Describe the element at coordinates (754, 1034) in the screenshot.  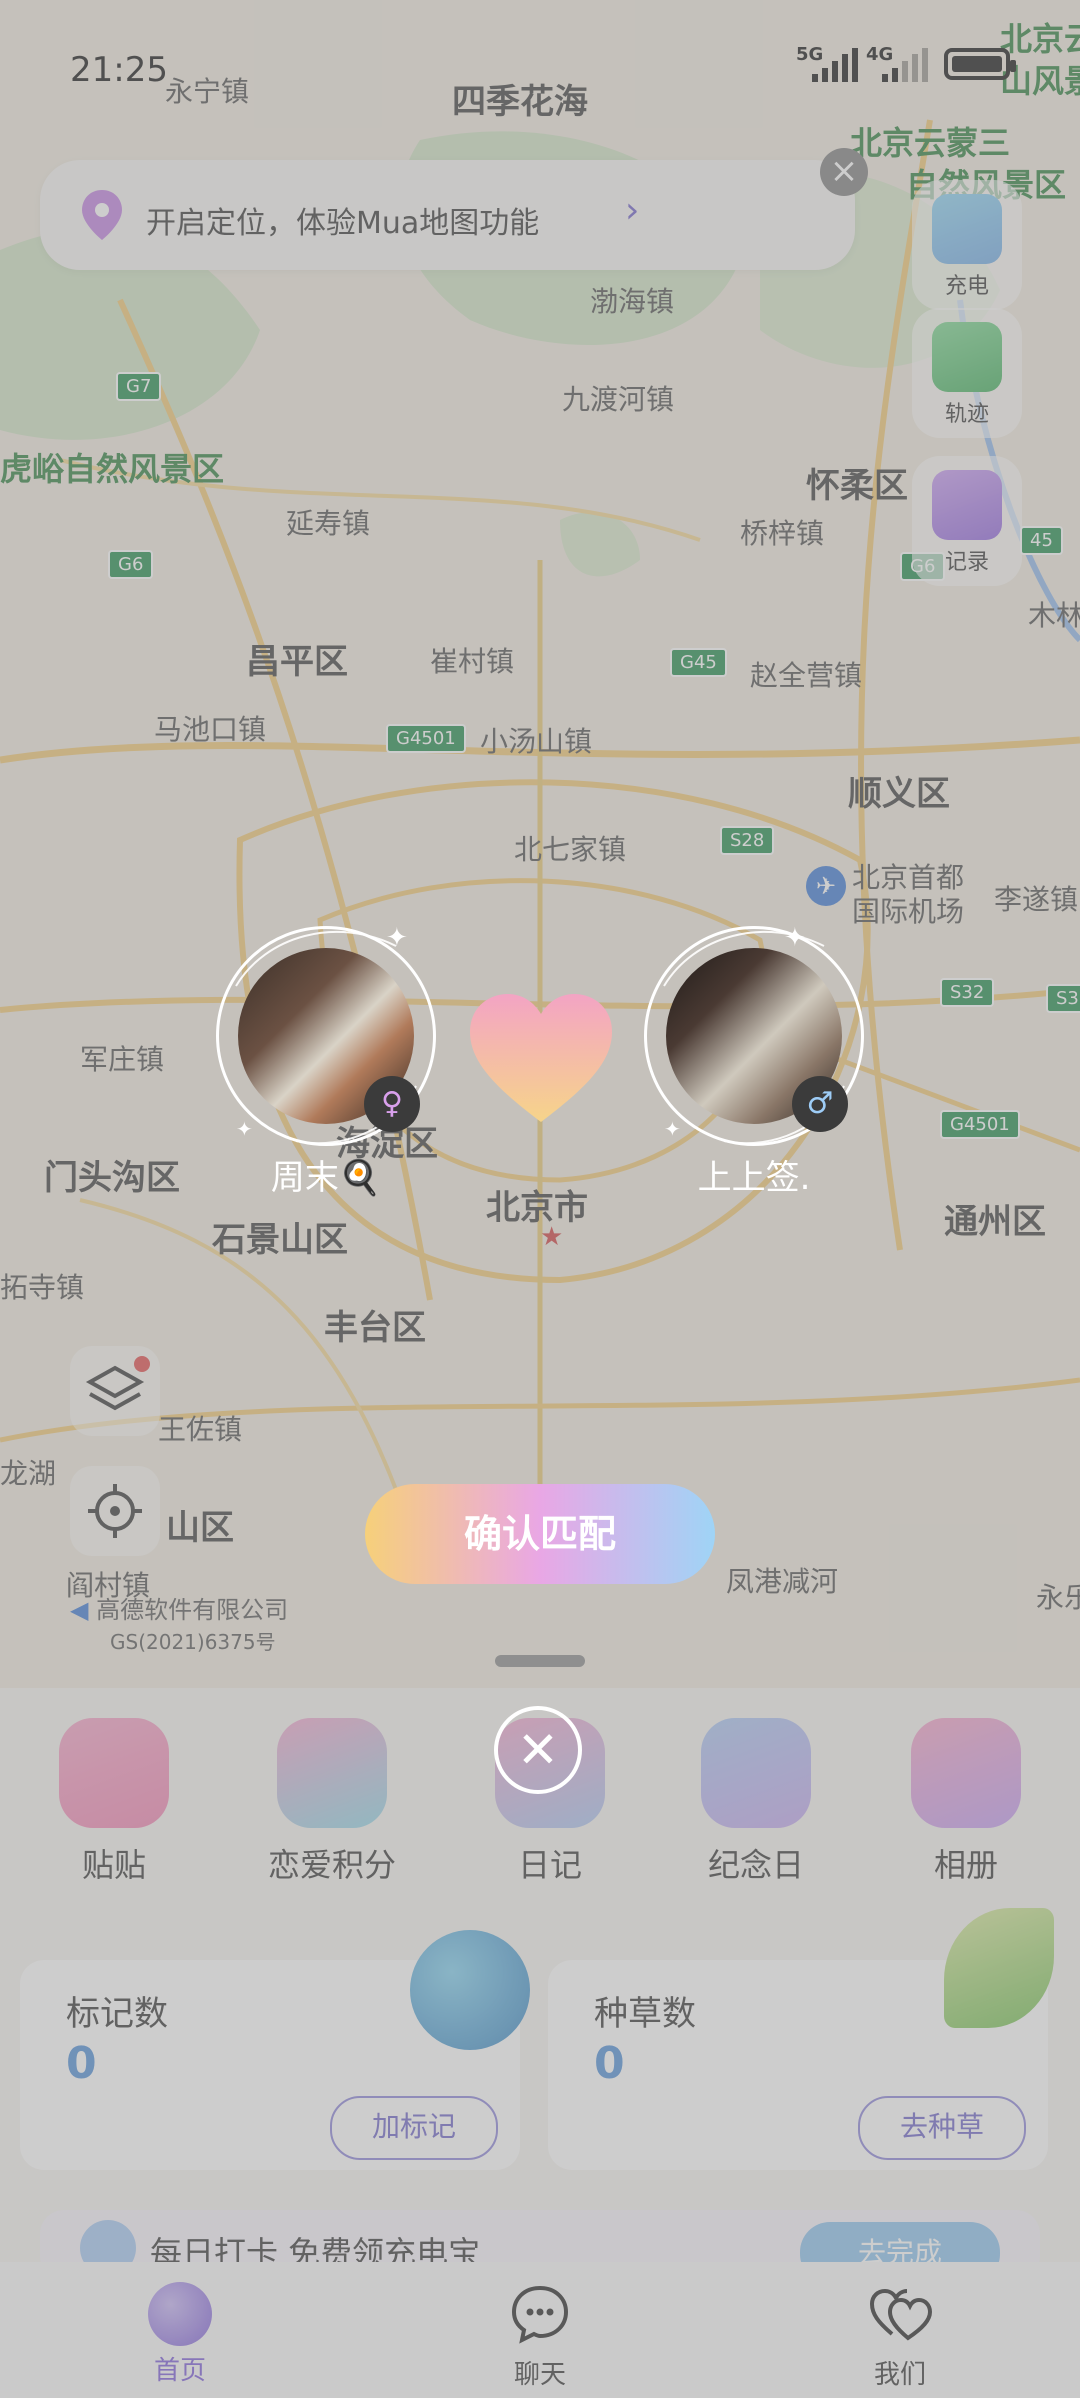
I see `avatar-right: ✦ ✦ ♂` at that location.